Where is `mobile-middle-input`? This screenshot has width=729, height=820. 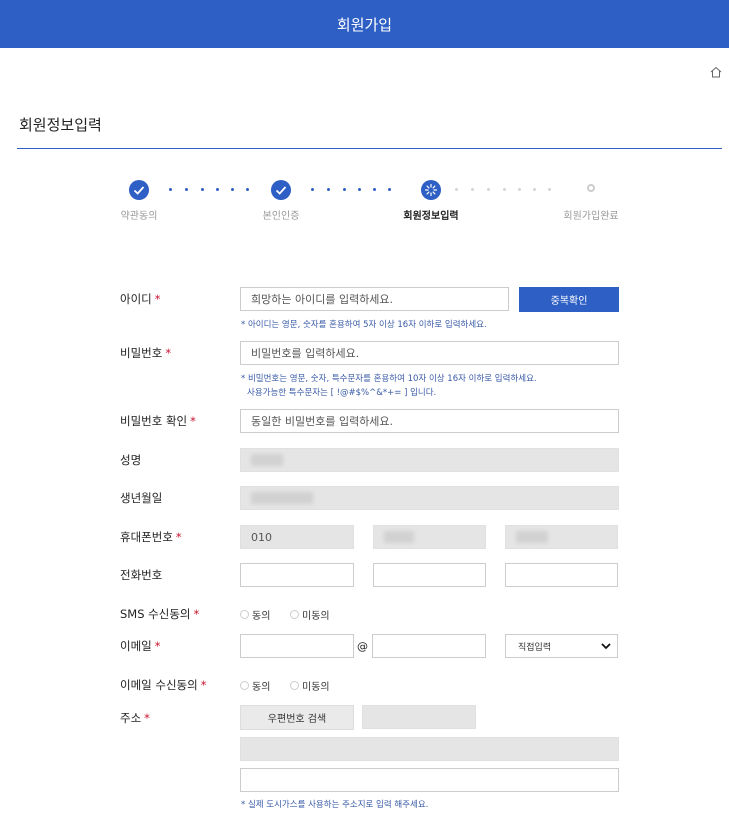
mobile-middle-input is located at coordinates (429, 537).